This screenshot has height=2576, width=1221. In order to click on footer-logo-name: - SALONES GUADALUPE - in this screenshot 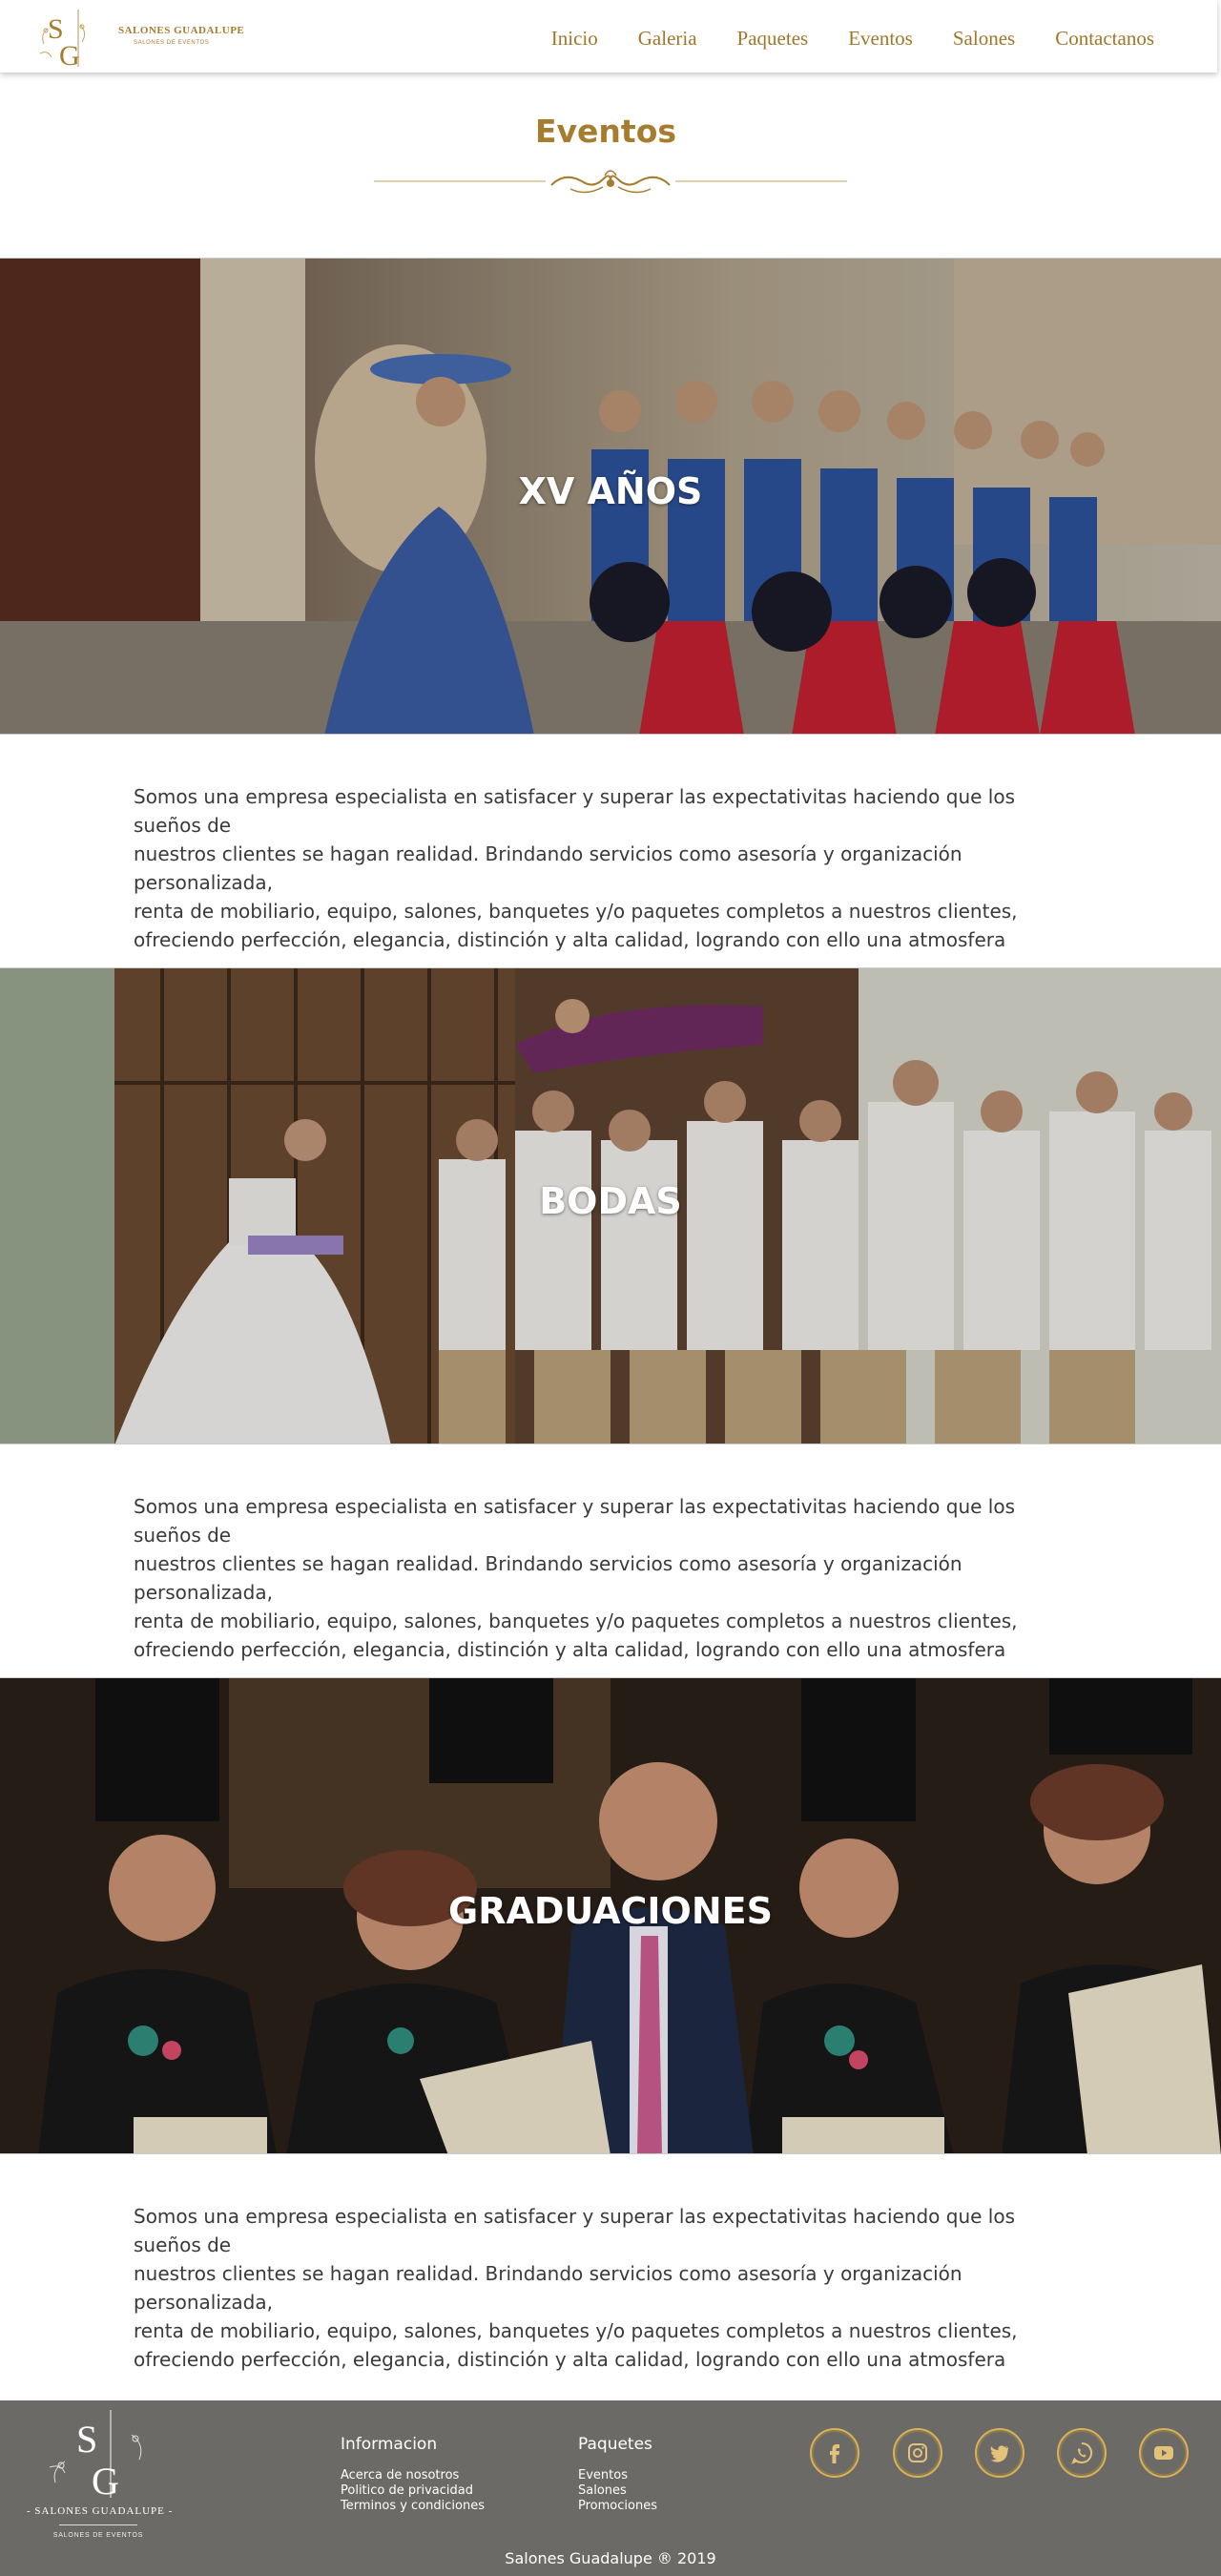, I will do `click(100, 2511)`.